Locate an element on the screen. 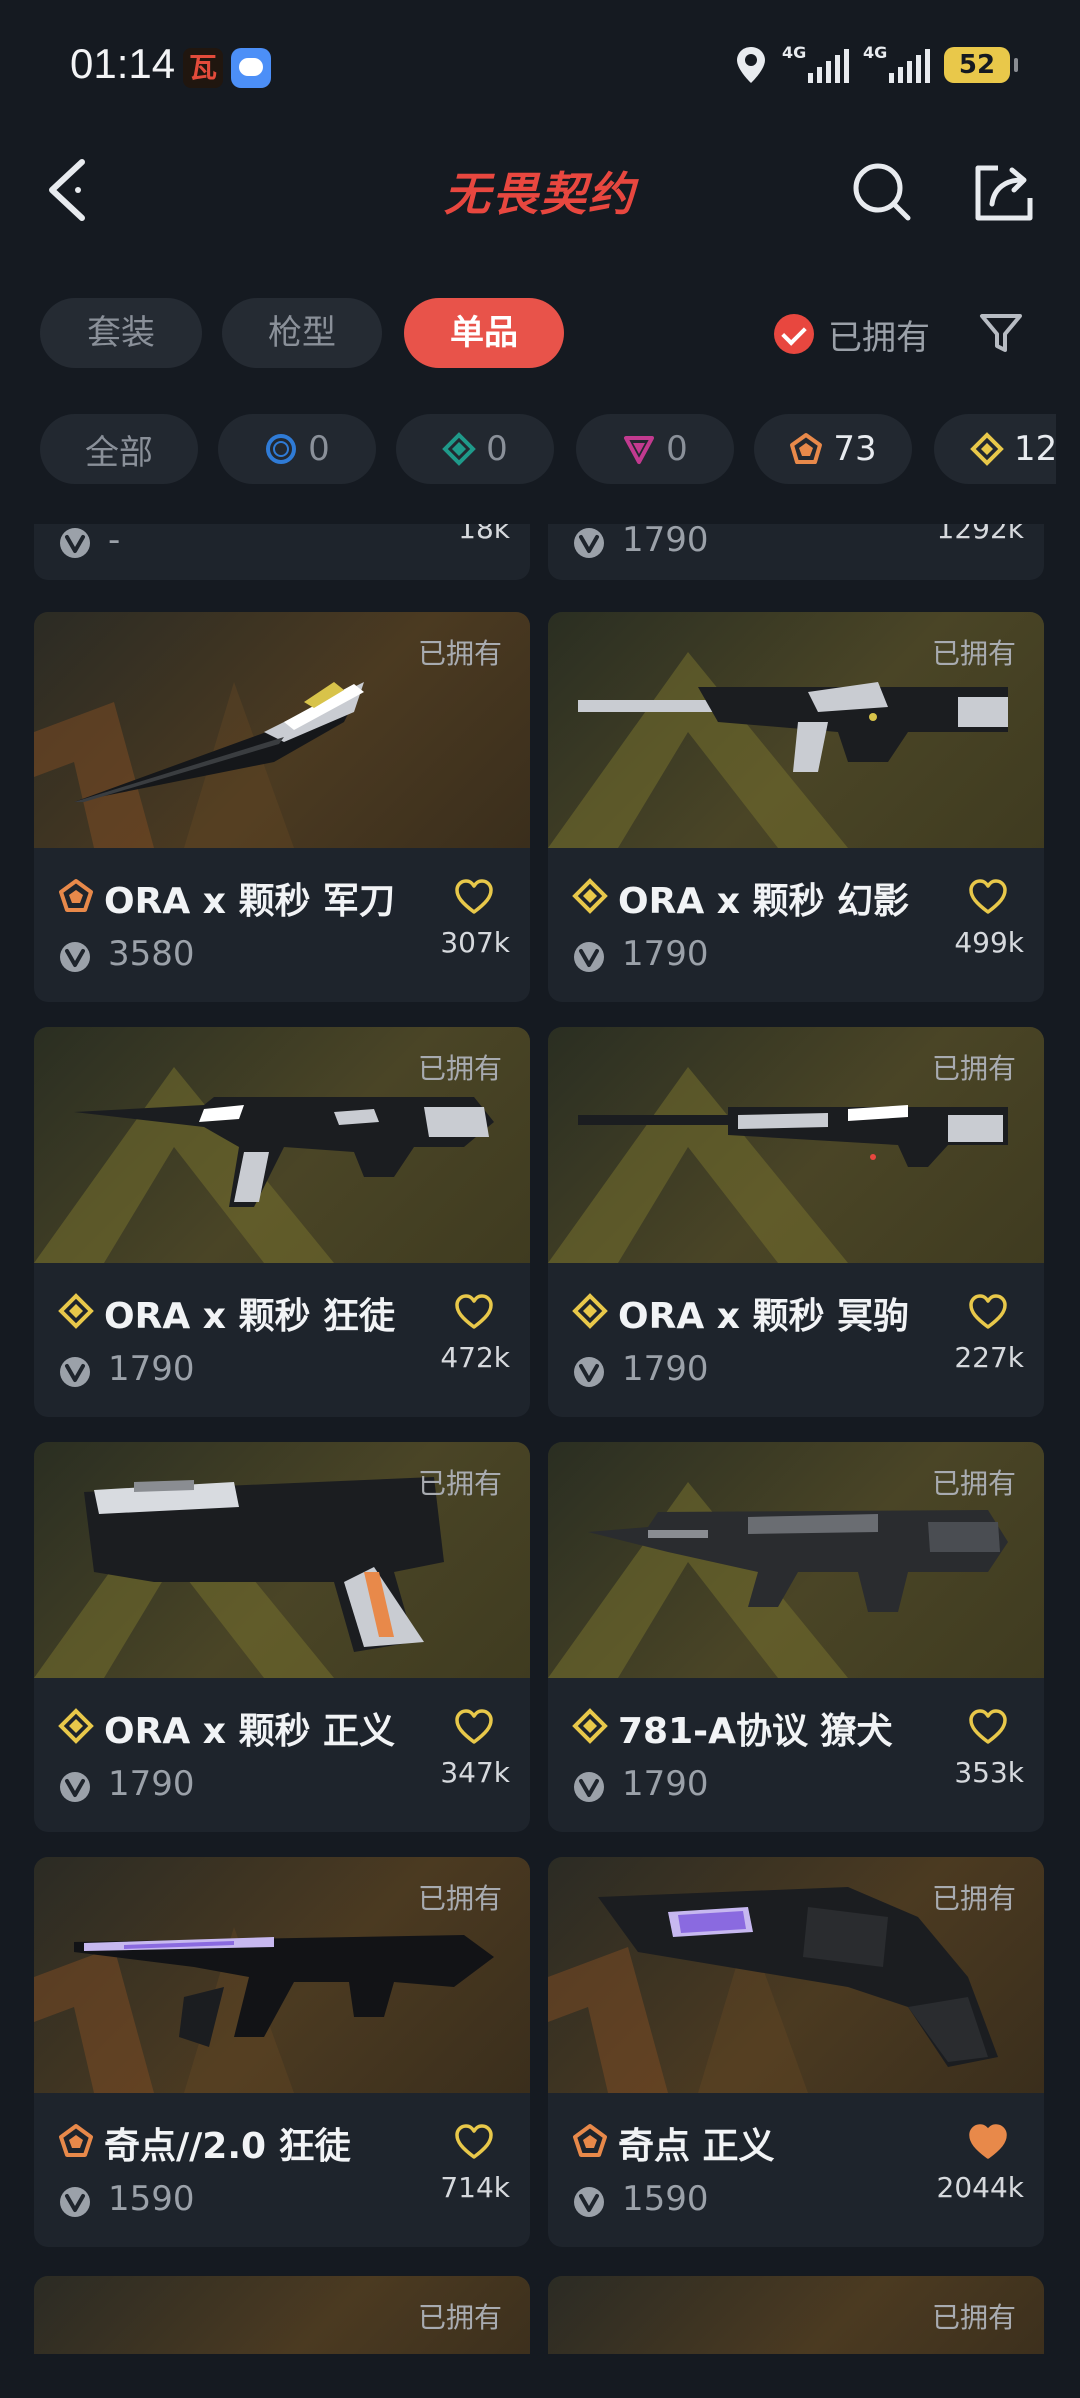 The image size is (1080, 2398). search-icon is located at coordinates (882, 192).